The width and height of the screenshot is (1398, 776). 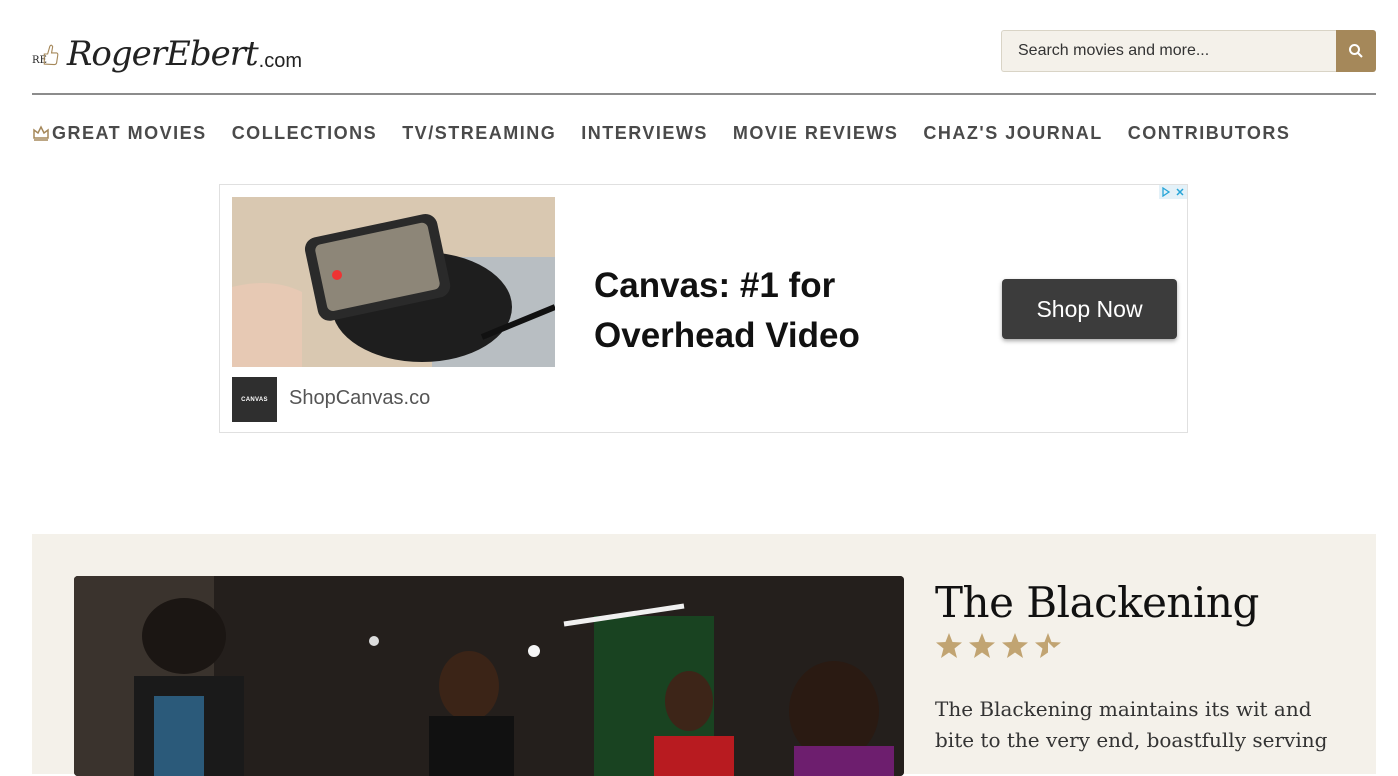 I want to click on close-icon, so click(x=1180, y=192).